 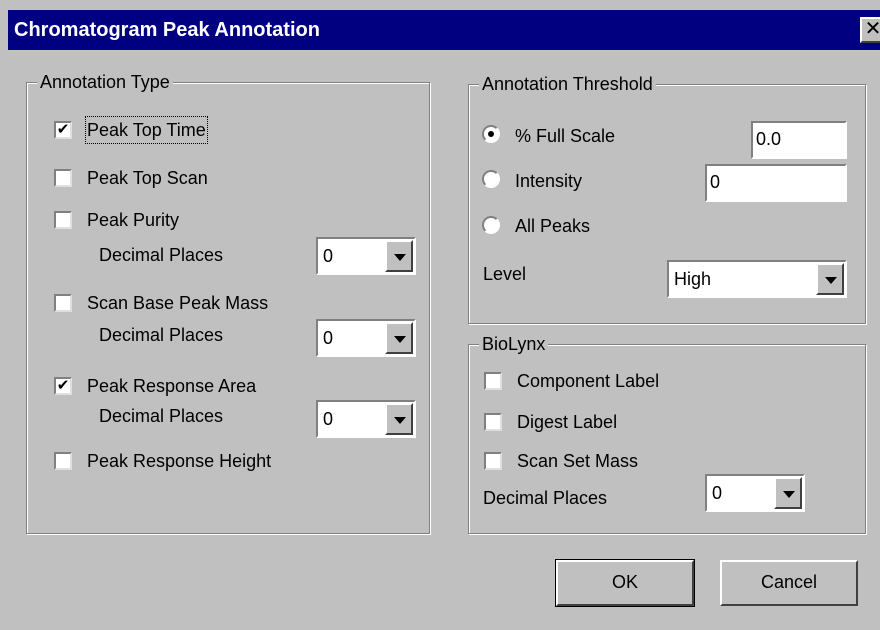 I want to click on close-button: ✕, so click(x=870, y=30).